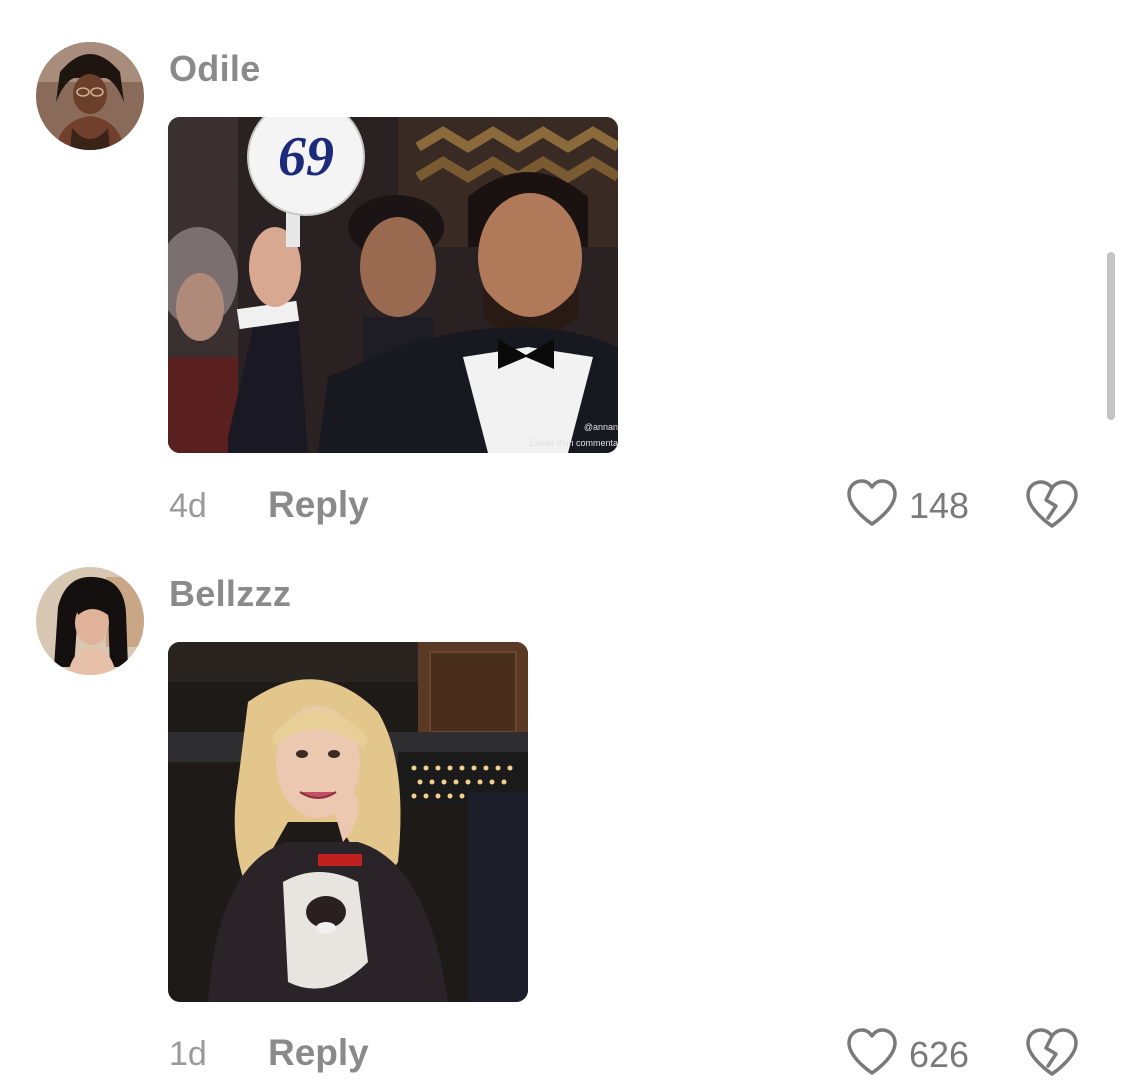 The width and height of the screenshot is (1125, 1087). I want to click on watermark-handle: @annan, so click(601, 427).